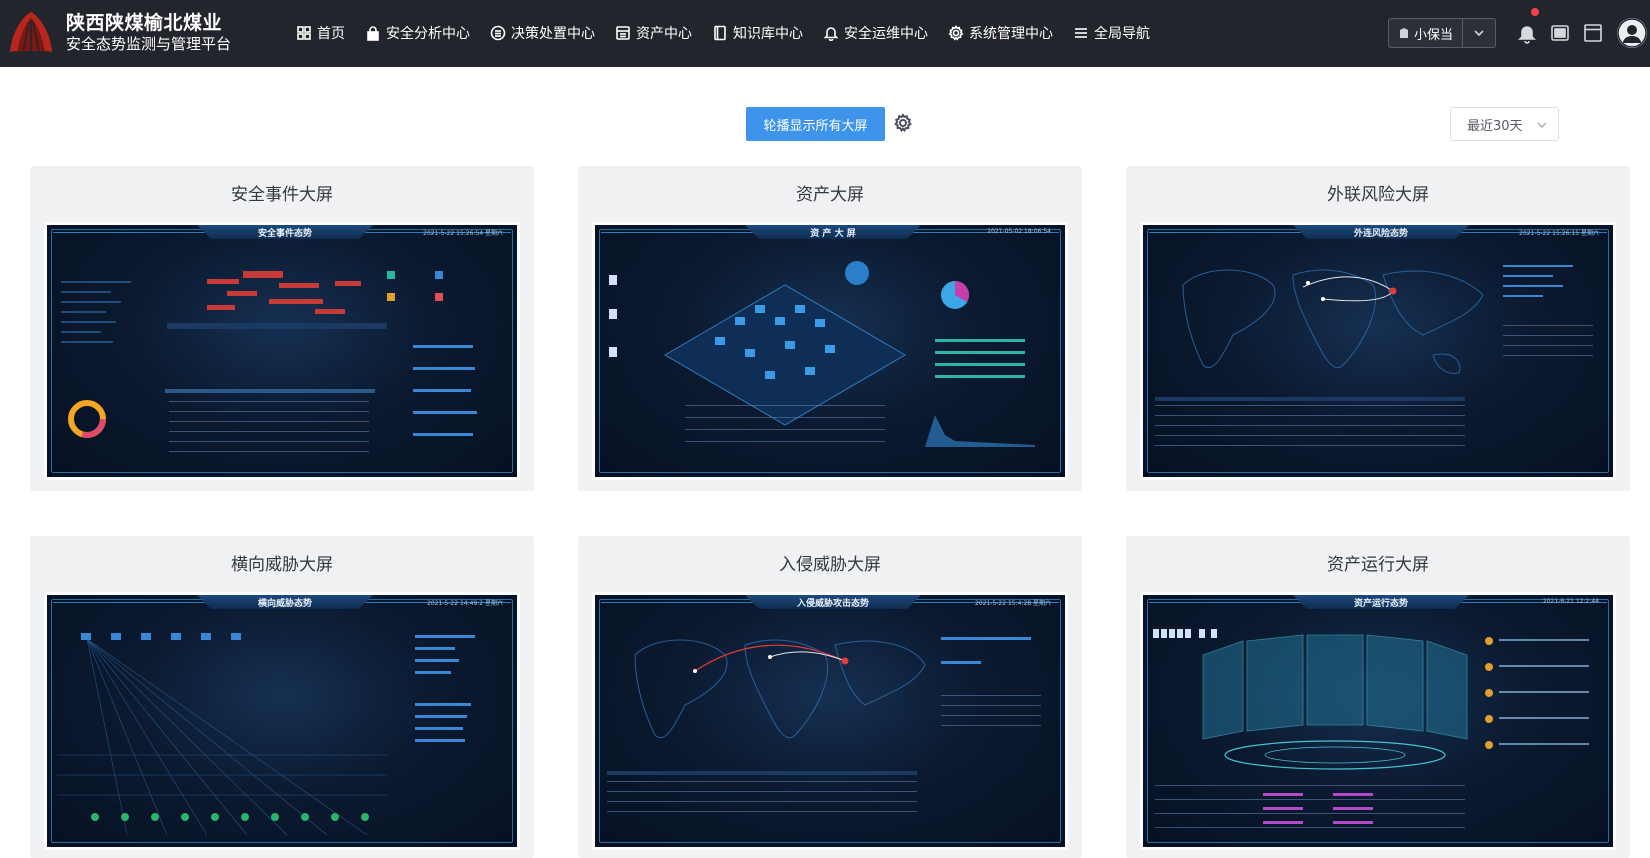 Image resolution: width=1650 pixels, height=858 pixels. Describe the element at coordinates (373, 33) in the screenshot. I see `lock-icon` at that location.